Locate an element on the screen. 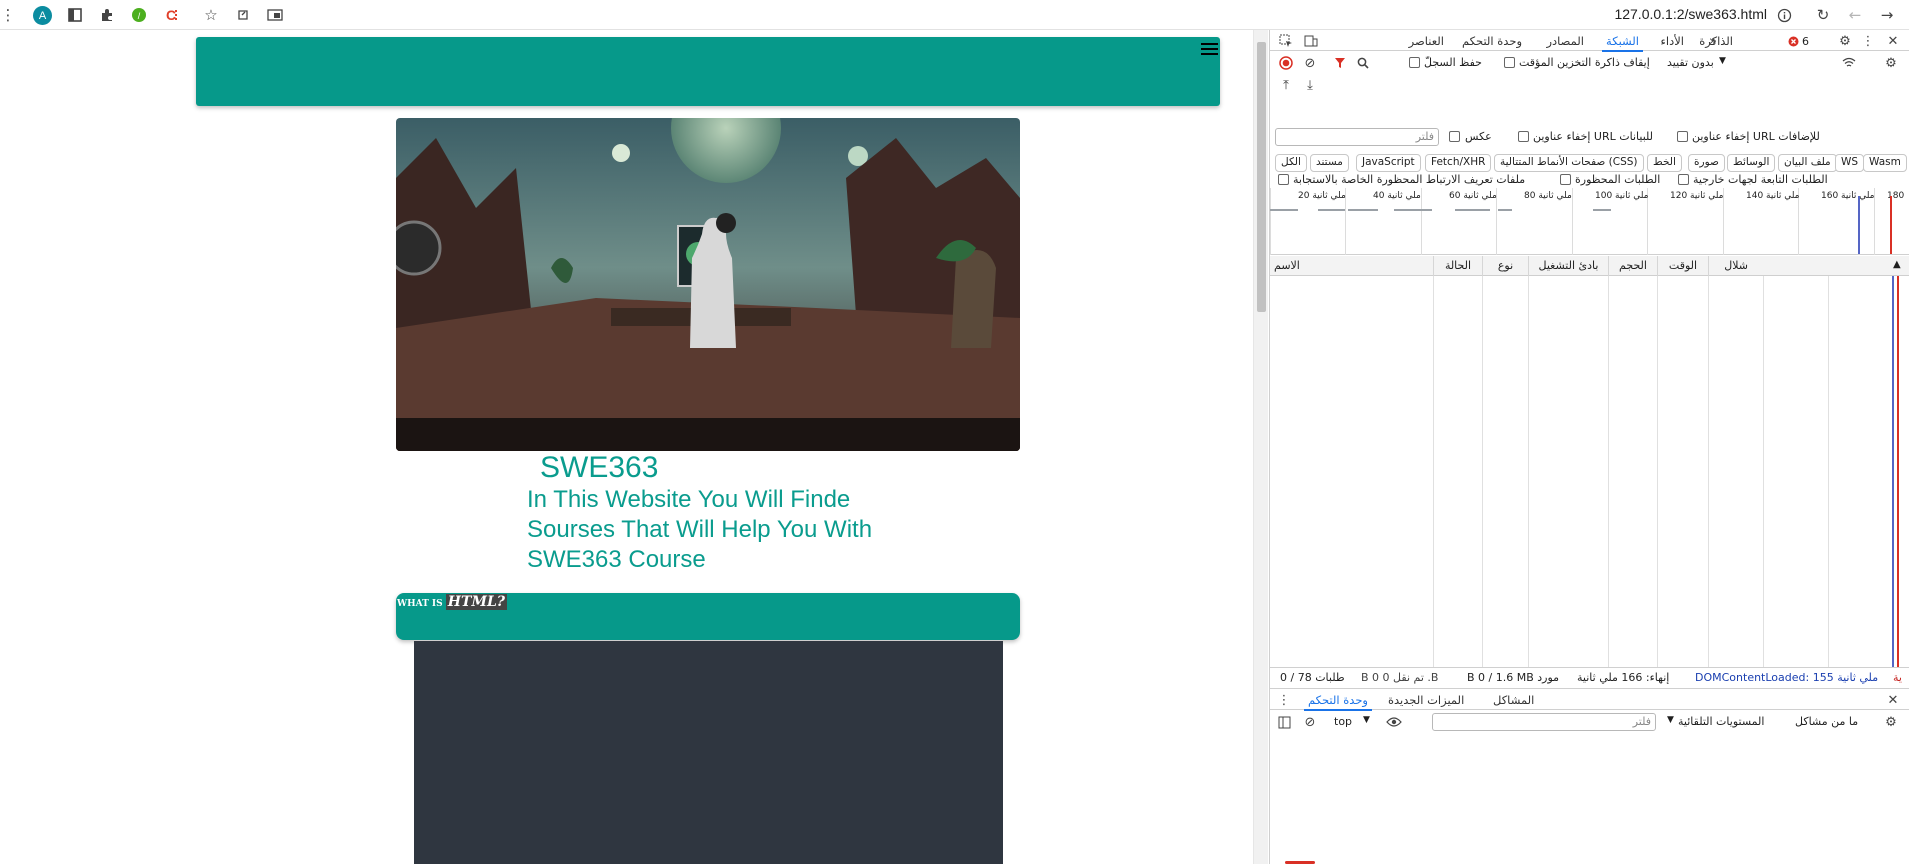 This screenshot has height=864, width=1909. drawer-tab-issues: المشاكل is located at coordinates (1513, 700).